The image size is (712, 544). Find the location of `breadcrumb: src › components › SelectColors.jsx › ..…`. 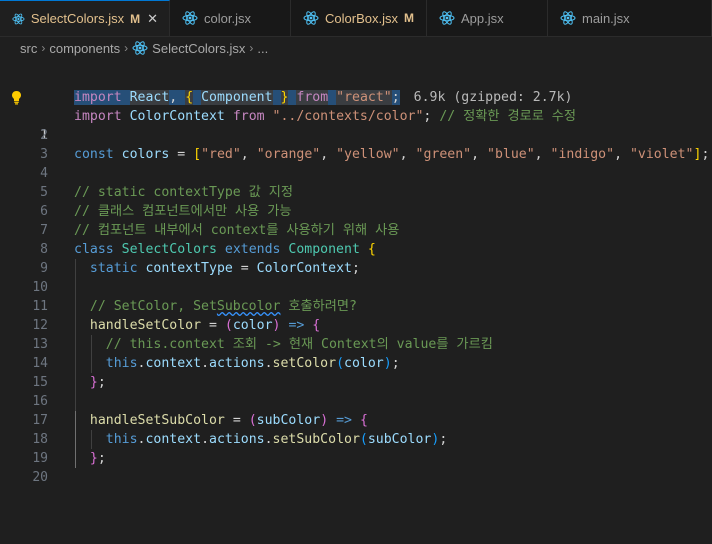

breadcrumb: src › components › SelectColors.jsx › ..… is located at coordinates (356, 48).